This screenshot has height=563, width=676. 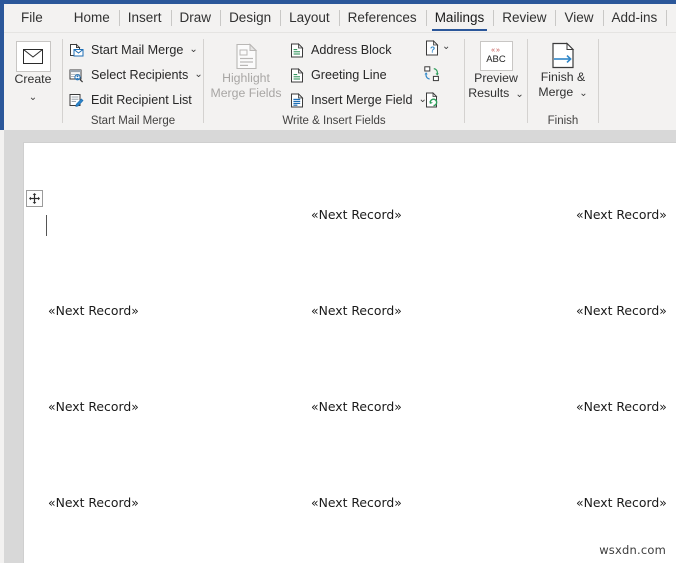 I want to click on ribbon-tab-view: View, so click(x=578, y=18).